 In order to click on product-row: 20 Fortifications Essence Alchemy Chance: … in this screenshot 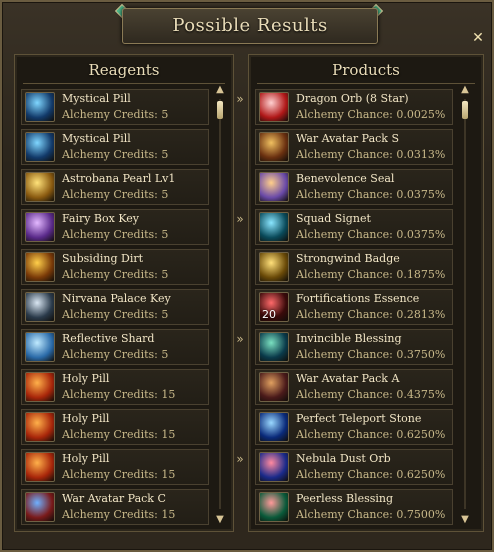, I will do `click(354, 307)`.